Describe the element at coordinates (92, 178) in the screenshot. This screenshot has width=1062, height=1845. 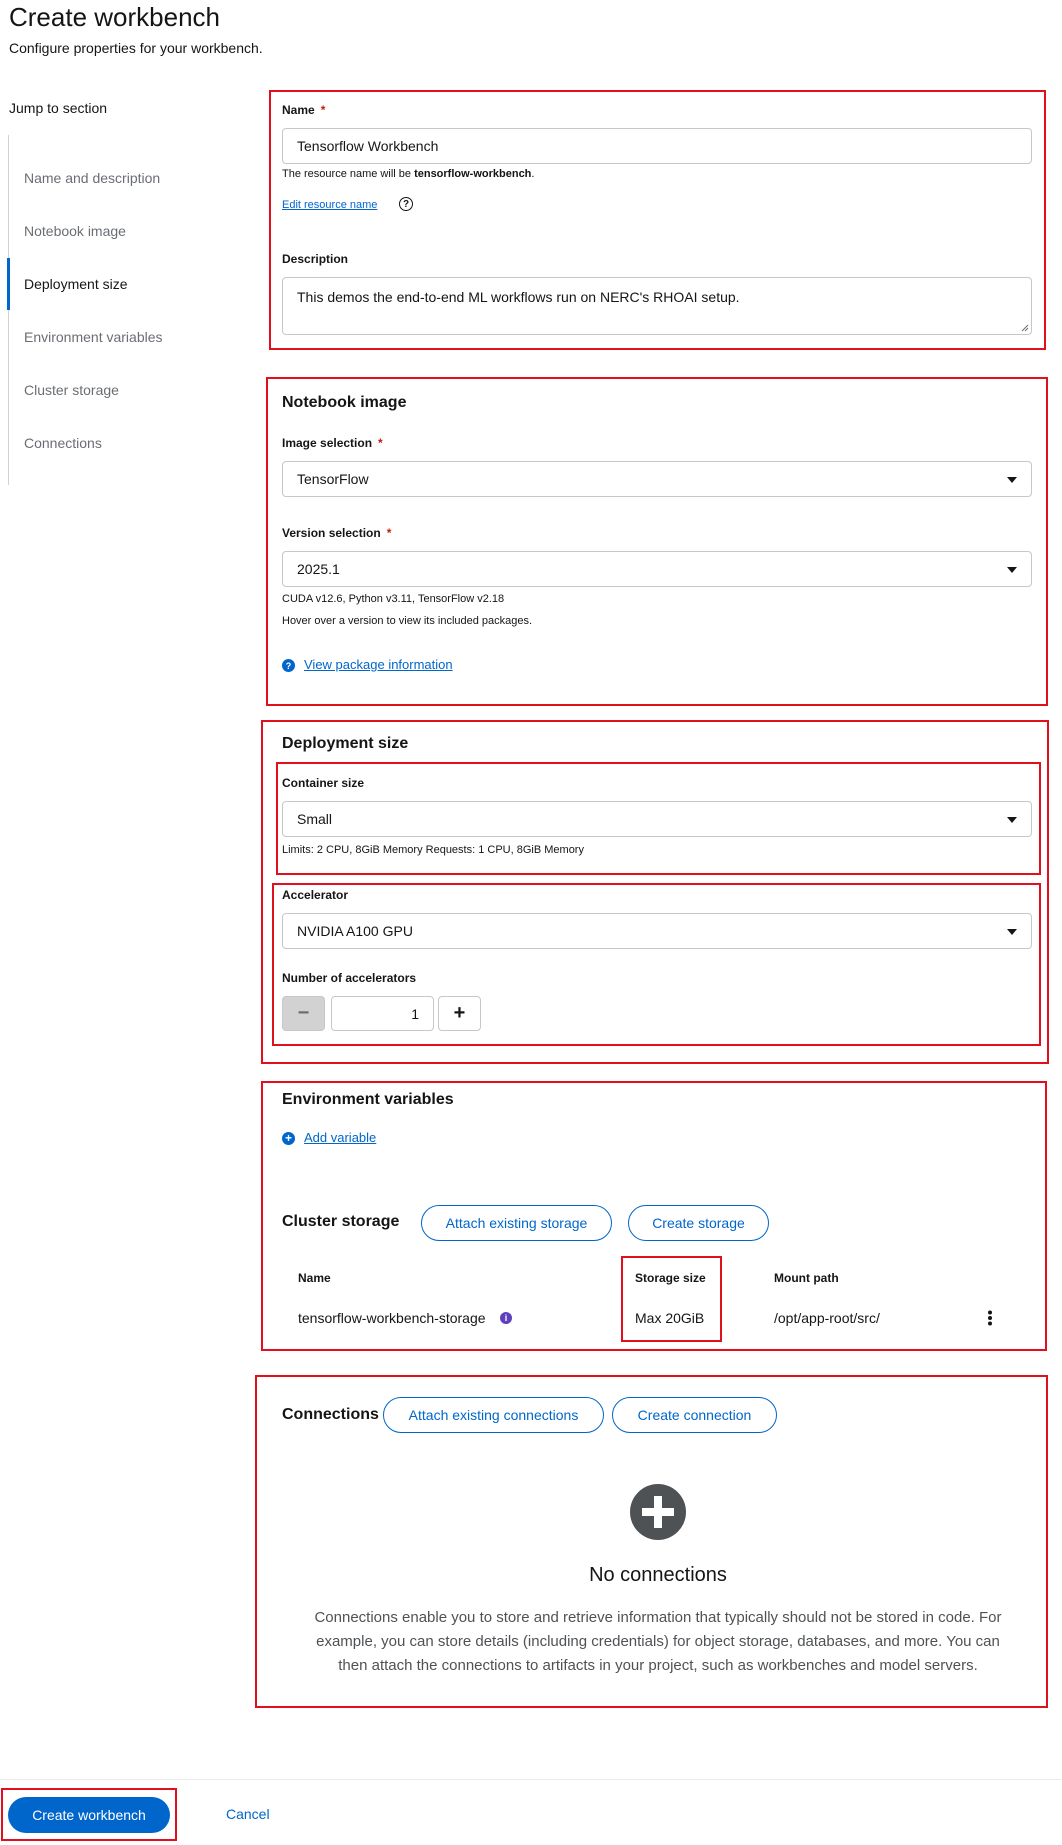
I see `jump-item-name-and-description: Name and description` at that location.